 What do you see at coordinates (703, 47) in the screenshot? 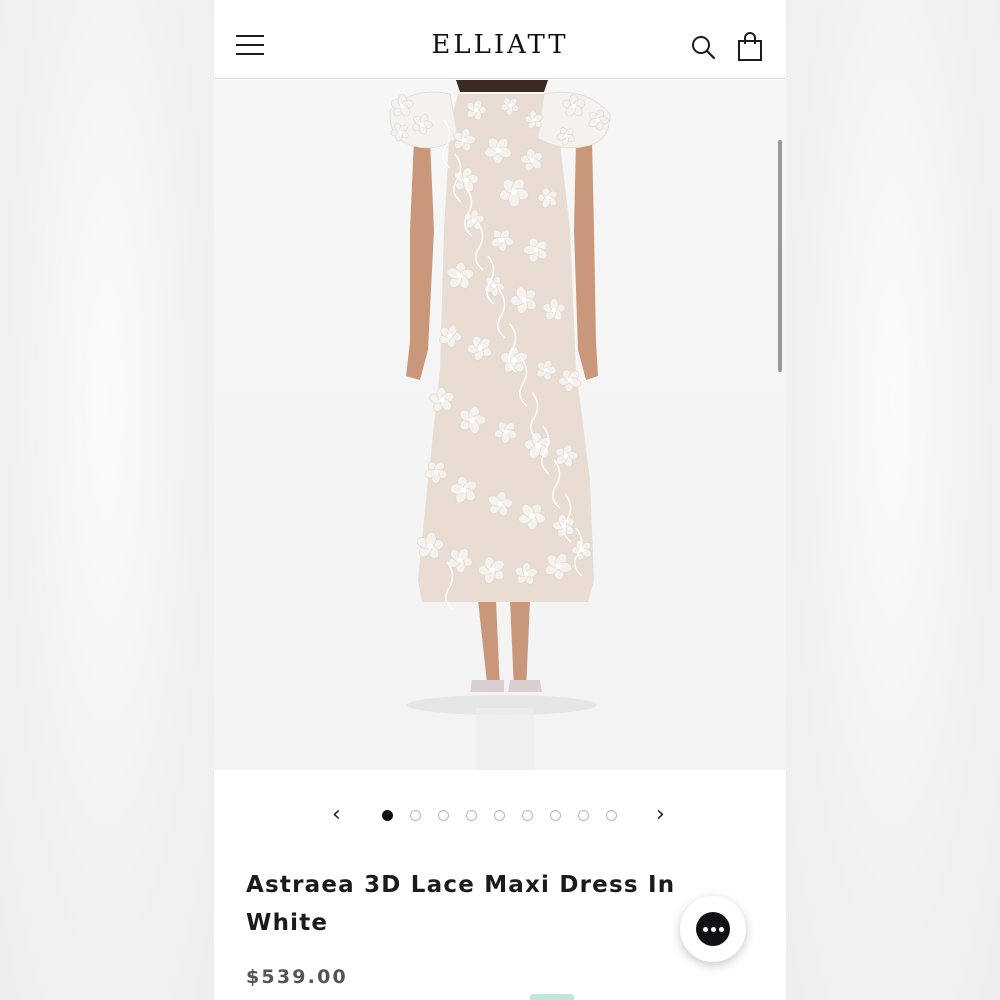
I see `search-icon` at bounding box center [703, 47].